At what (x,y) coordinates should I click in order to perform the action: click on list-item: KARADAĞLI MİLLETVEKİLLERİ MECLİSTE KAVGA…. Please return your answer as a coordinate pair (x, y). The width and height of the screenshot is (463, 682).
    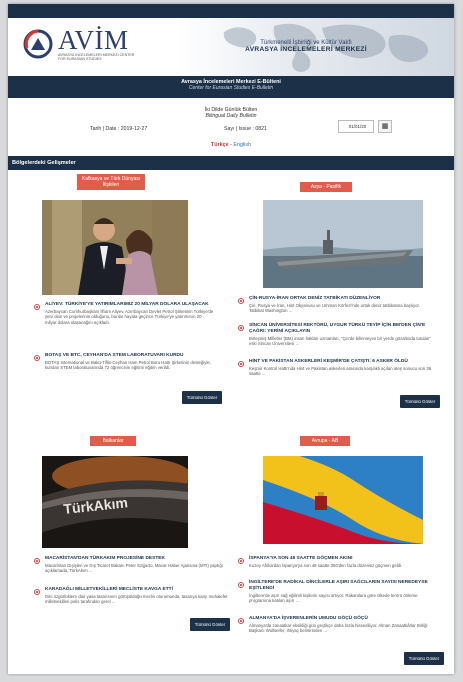
    Looking at the image, I should click on (132, 596).